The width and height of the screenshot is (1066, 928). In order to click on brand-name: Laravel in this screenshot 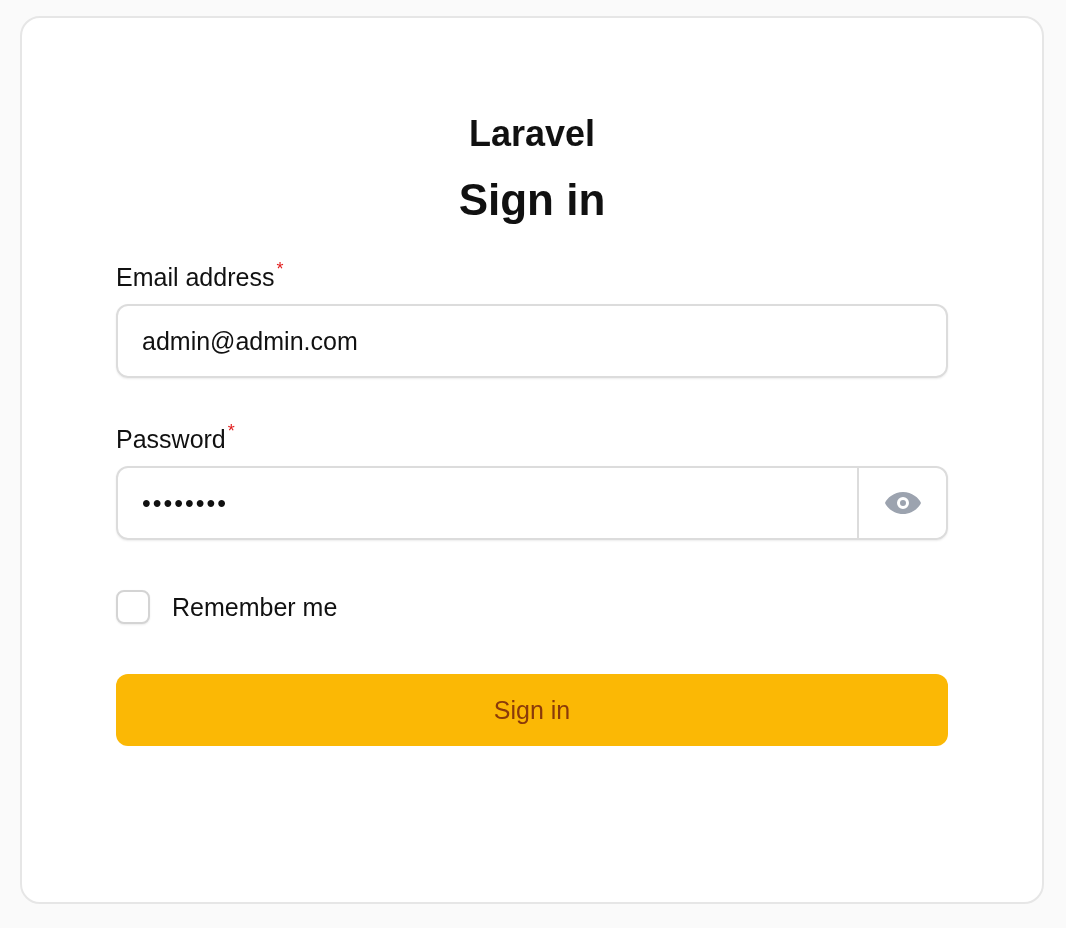, I will do `click(532, 134)`.